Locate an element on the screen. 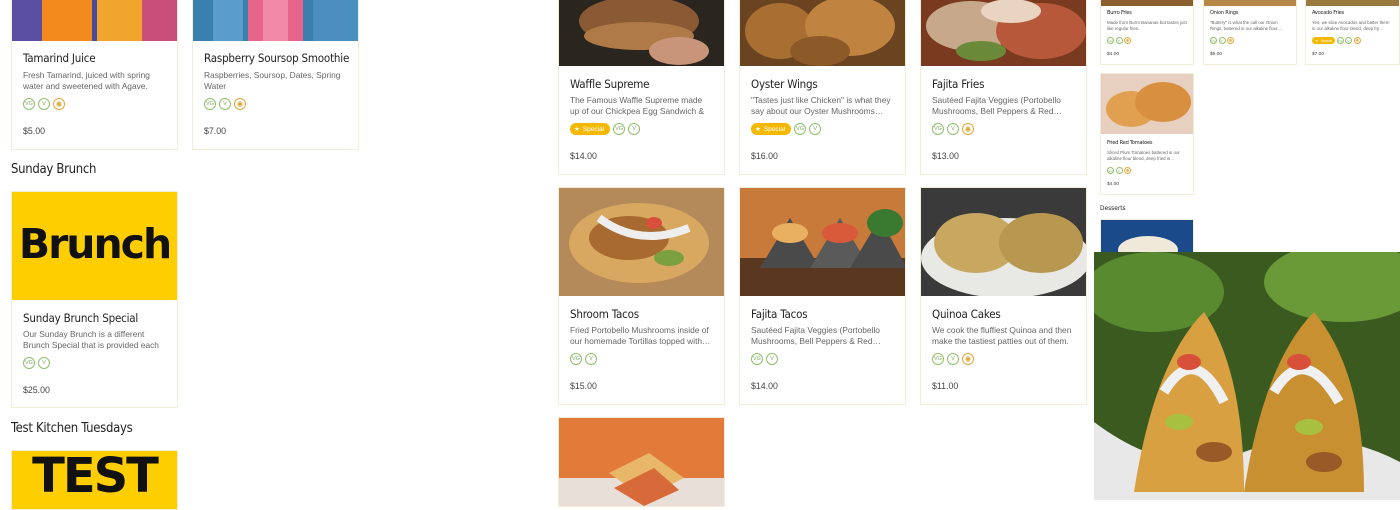 This screenshot has height=510, width=1400. test-banner-text: TEST is located at coordinates (95, 477).